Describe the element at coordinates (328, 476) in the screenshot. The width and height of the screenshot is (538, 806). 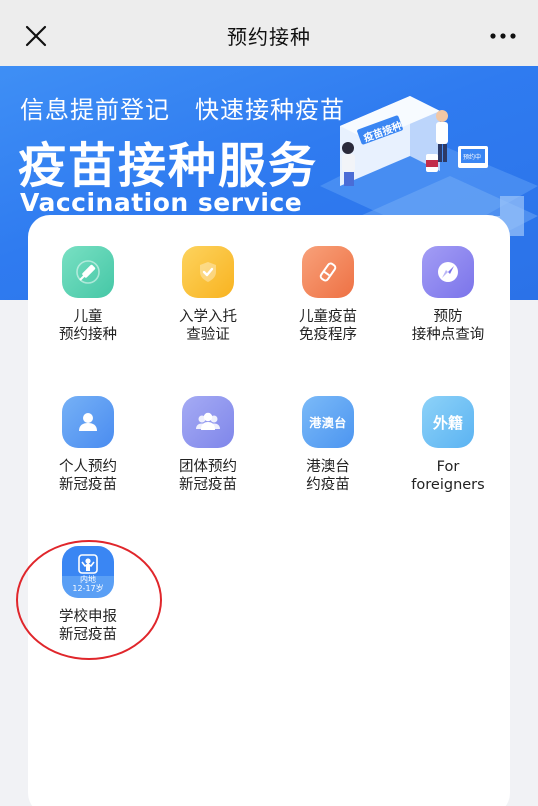
I see `tile-label: 港澳台 约疫苗` at that location.